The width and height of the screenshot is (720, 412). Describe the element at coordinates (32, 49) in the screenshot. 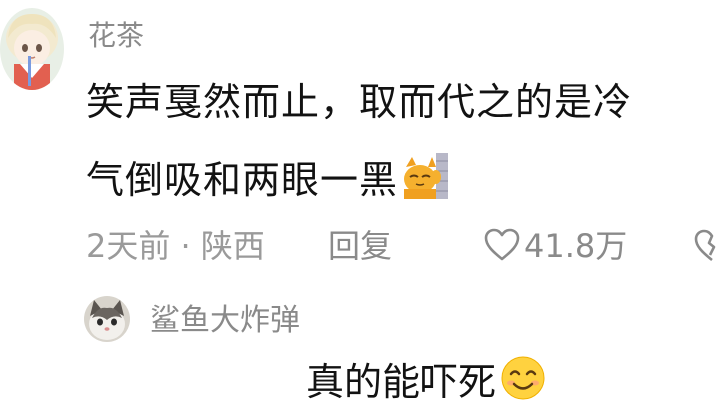

I see `avatar` at that location.